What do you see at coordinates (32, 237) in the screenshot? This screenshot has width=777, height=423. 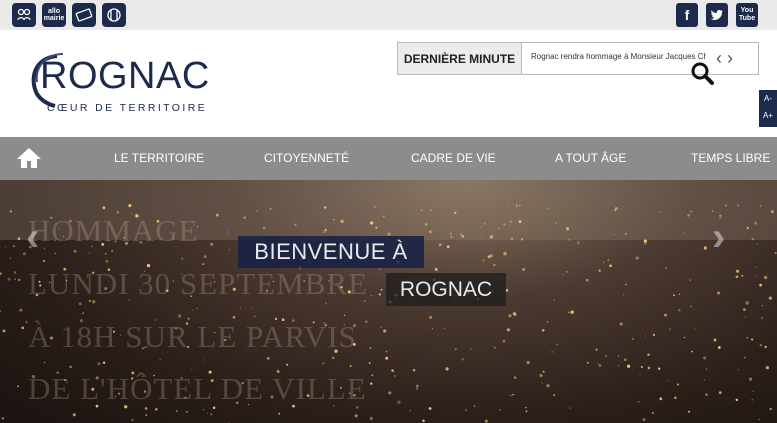 I see `slider-prev-icon: ‹` at bounding box center [32, 237].